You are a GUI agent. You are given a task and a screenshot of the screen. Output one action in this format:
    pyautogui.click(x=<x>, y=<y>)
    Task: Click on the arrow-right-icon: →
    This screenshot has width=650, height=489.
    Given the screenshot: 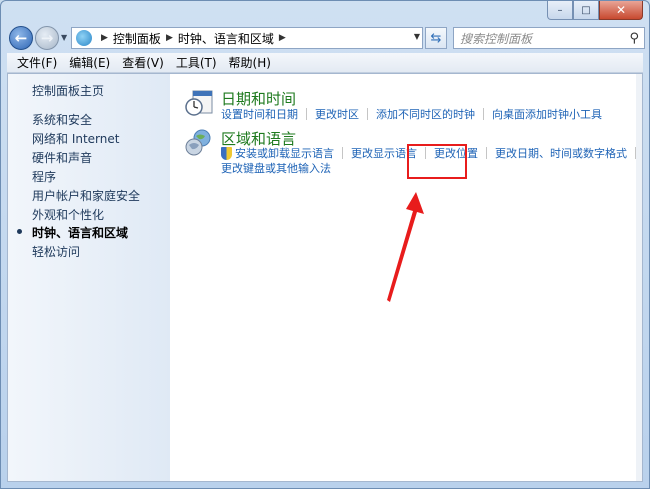 What is the action you would take?
    pyautogui.click(x=47, y=38)
    